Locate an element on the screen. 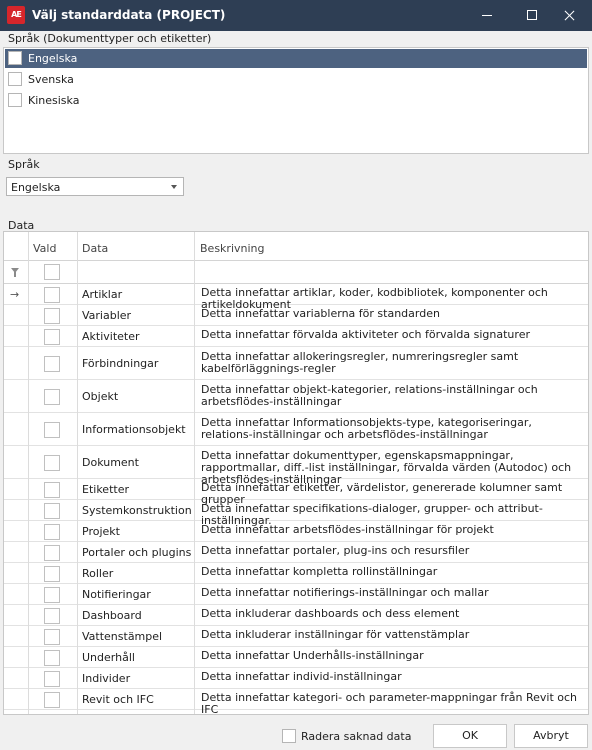 Image resolution: width=592 pixels, height=750 pixels. current-row-arrow-icon: → is located at coordinates (15, 294).